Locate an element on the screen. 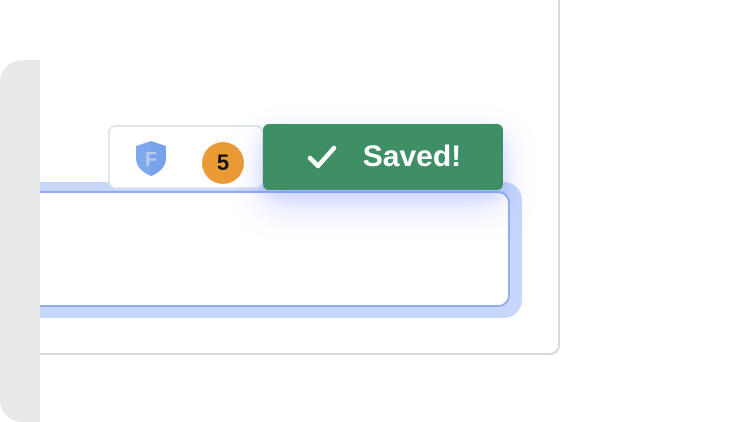  left-scroll-rail is located at coordinates (20, 241).